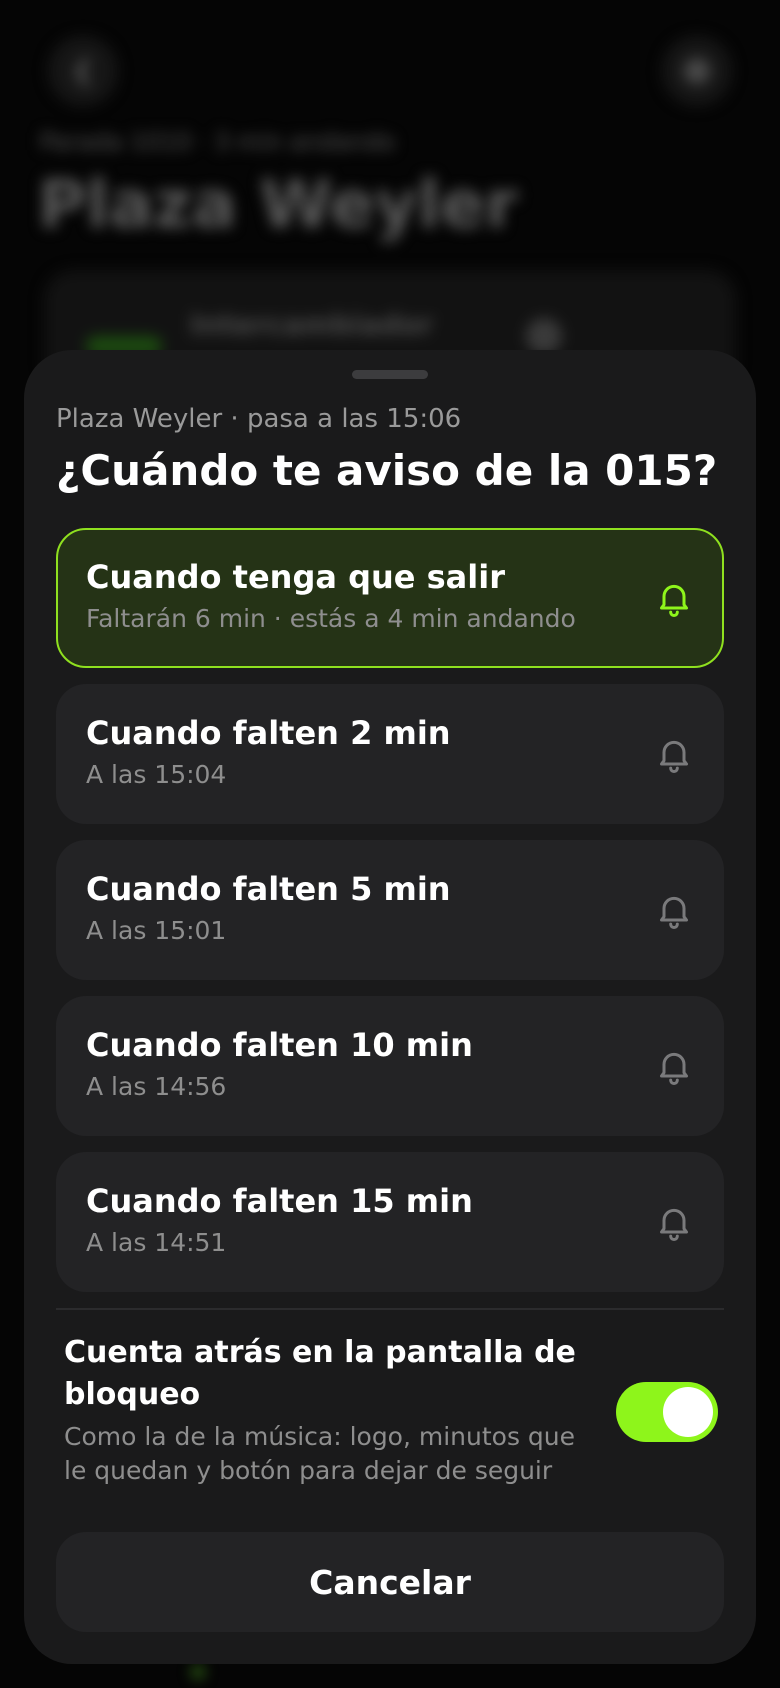 This screenshot has height=1688, width=780. I want to click on option-title: Cuando falten 10 min, so click(279, 1045).